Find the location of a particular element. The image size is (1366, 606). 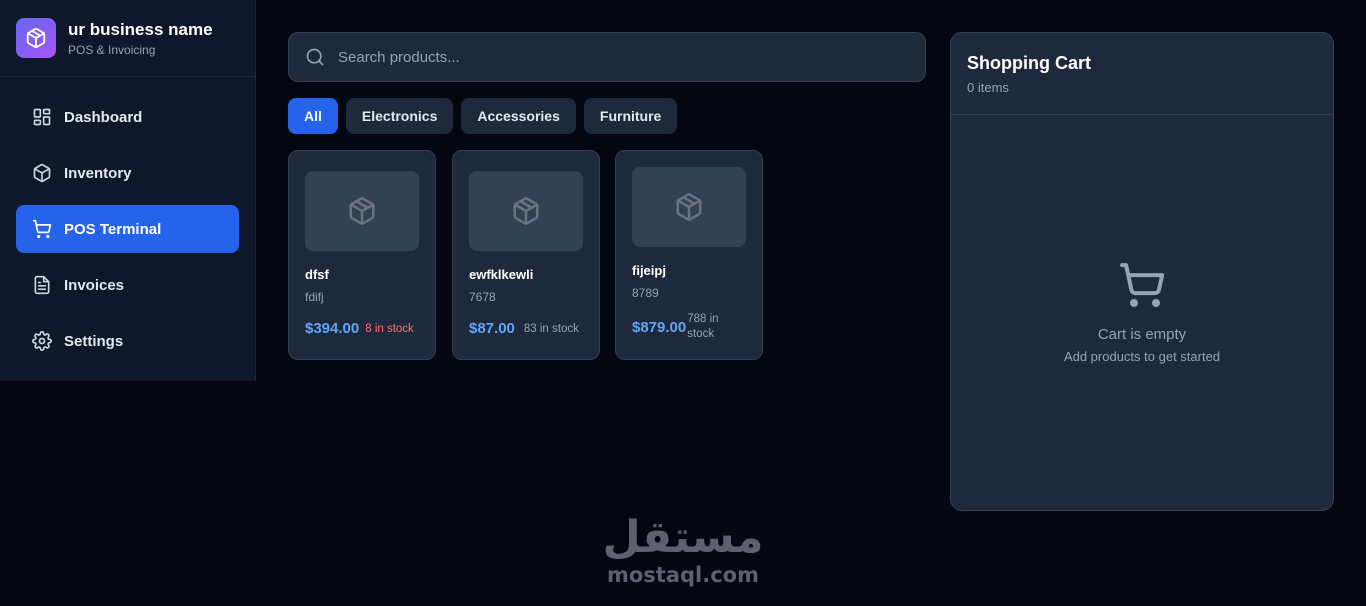

product-card: dfsf fdifj $394.00 8 in stock is located at coordinates (362, 255).